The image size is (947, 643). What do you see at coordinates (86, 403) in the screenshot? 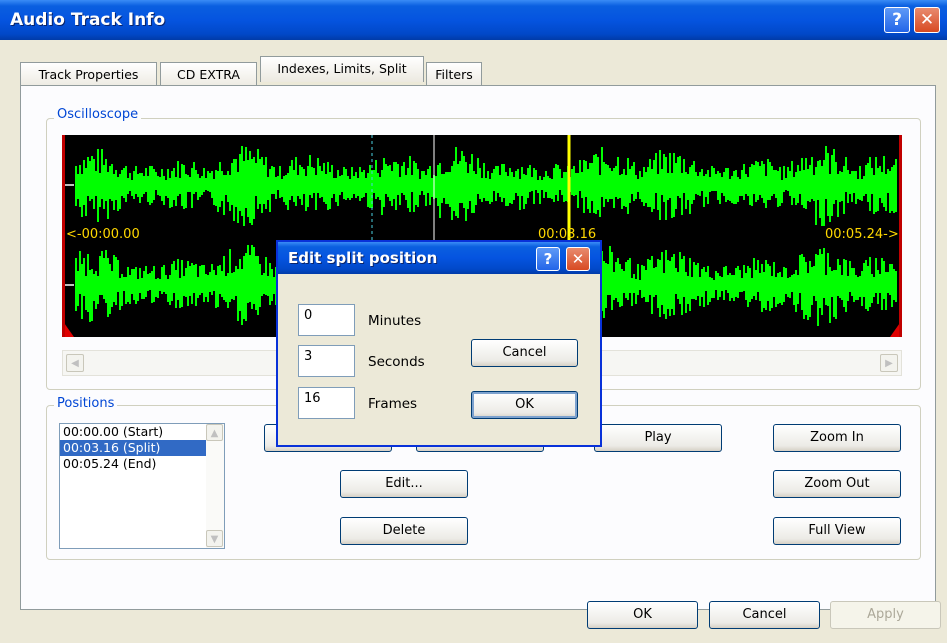
I see `positions-label: Positions` at bounding box center [86, 403].